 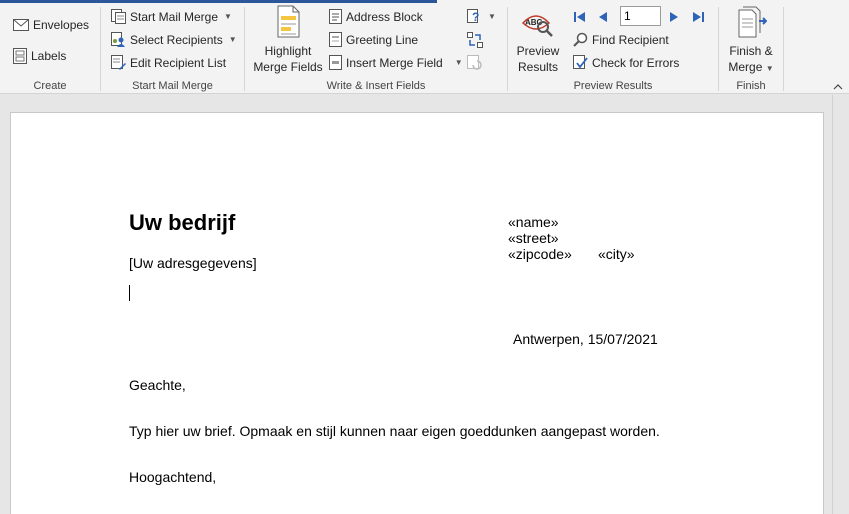 What do you see at coordinates (751, 22) in the screenshot?
I see `finish-merge-icon` at bounding box center [751, 22].